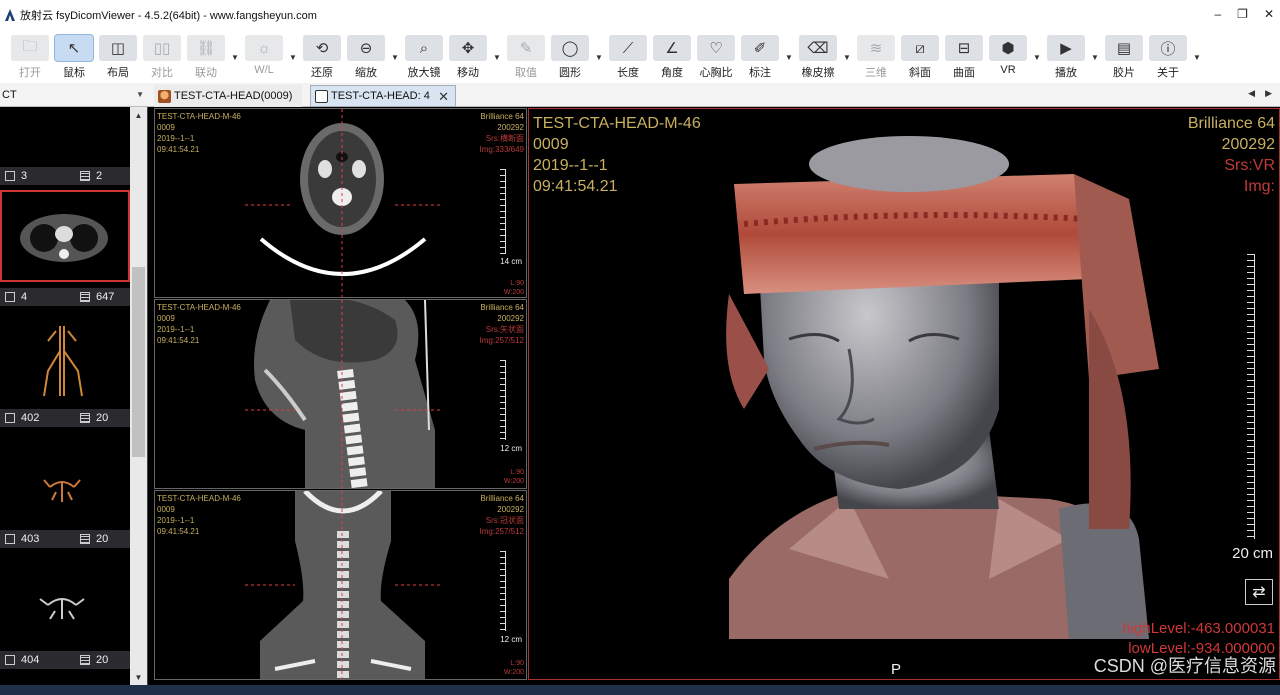 Image resolution: width=1280 pixels, height=695 pixels. Describe the element at coordinates (1217, 14) in the screenshot. I see `minimize-button: ‒` at that location.